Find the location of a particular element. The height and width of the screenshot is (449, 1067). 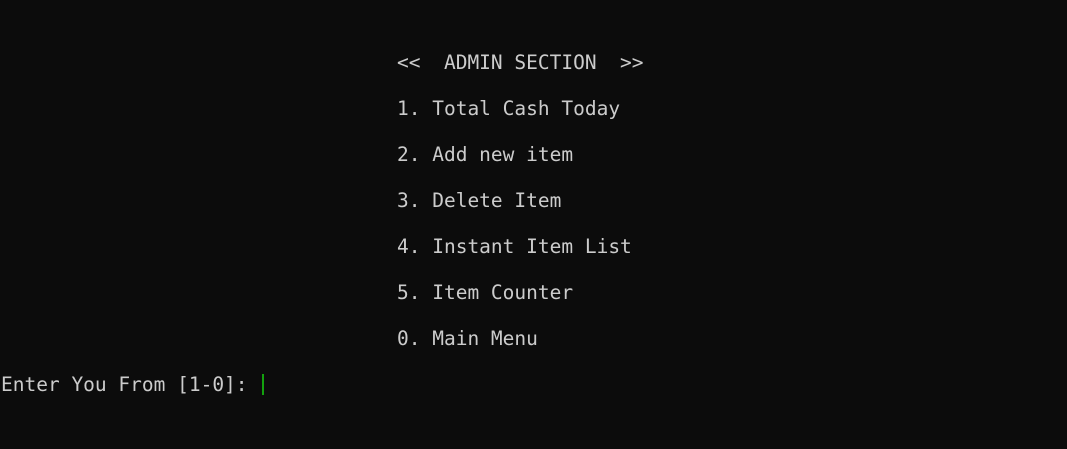

input-prompt-line: Enter You From [1-0]: is located at coordinates (133, 385).